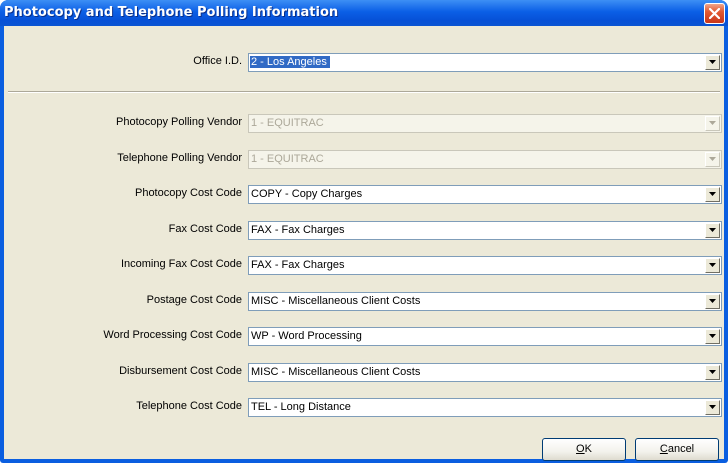  What do you see at coordinates (180, 371) in the screenshot?
I see `disbursement-cost-code-label: Disbursement Cost Code` at bounding box center [180, 371].